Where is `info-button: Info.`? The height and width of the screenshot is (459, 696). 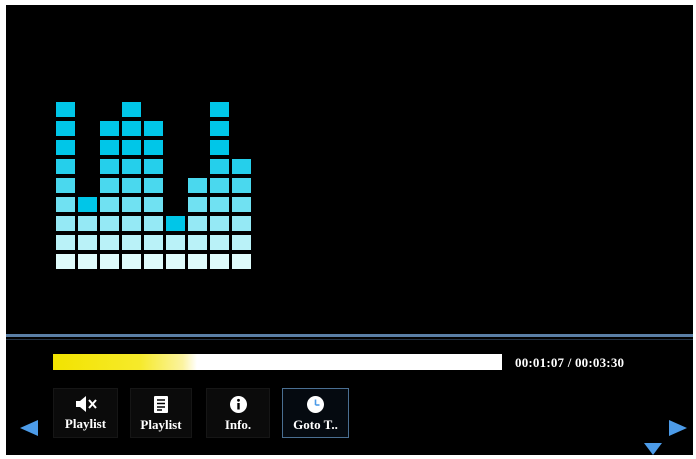
info-button: Info. is located at coordinates (238, 413).